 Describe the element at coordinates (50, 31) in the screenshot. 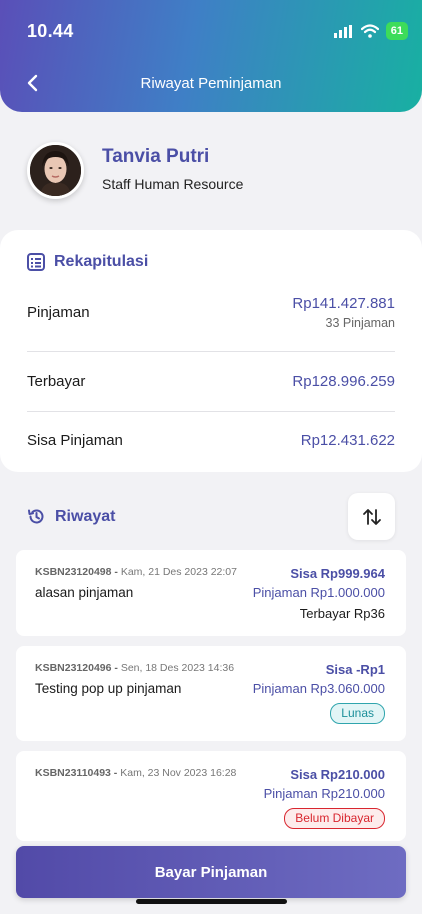

I see `status-time: 10.44` at that location.